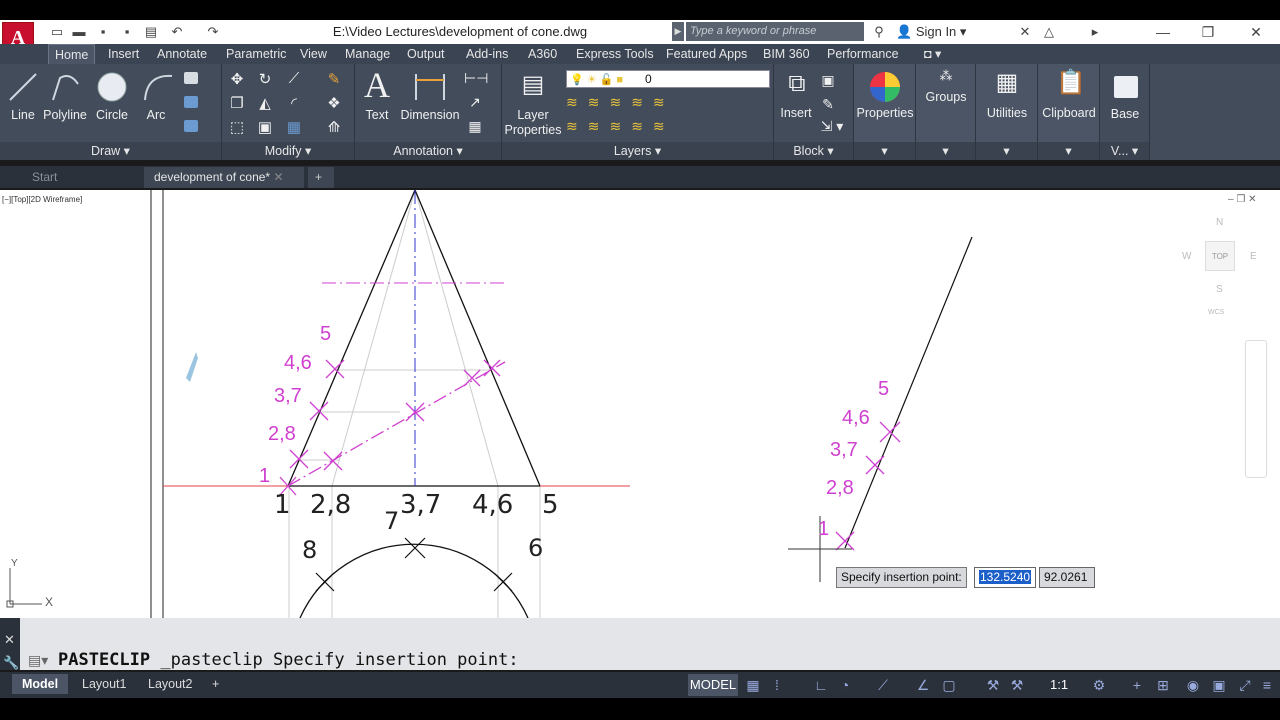 Image resolution: width=1280 pixels, height=720 pixels. Describe the element at coordinates (1242, 199) in the screenshot. I see `viewport-window-controls: – ❐ ✕` at that location.